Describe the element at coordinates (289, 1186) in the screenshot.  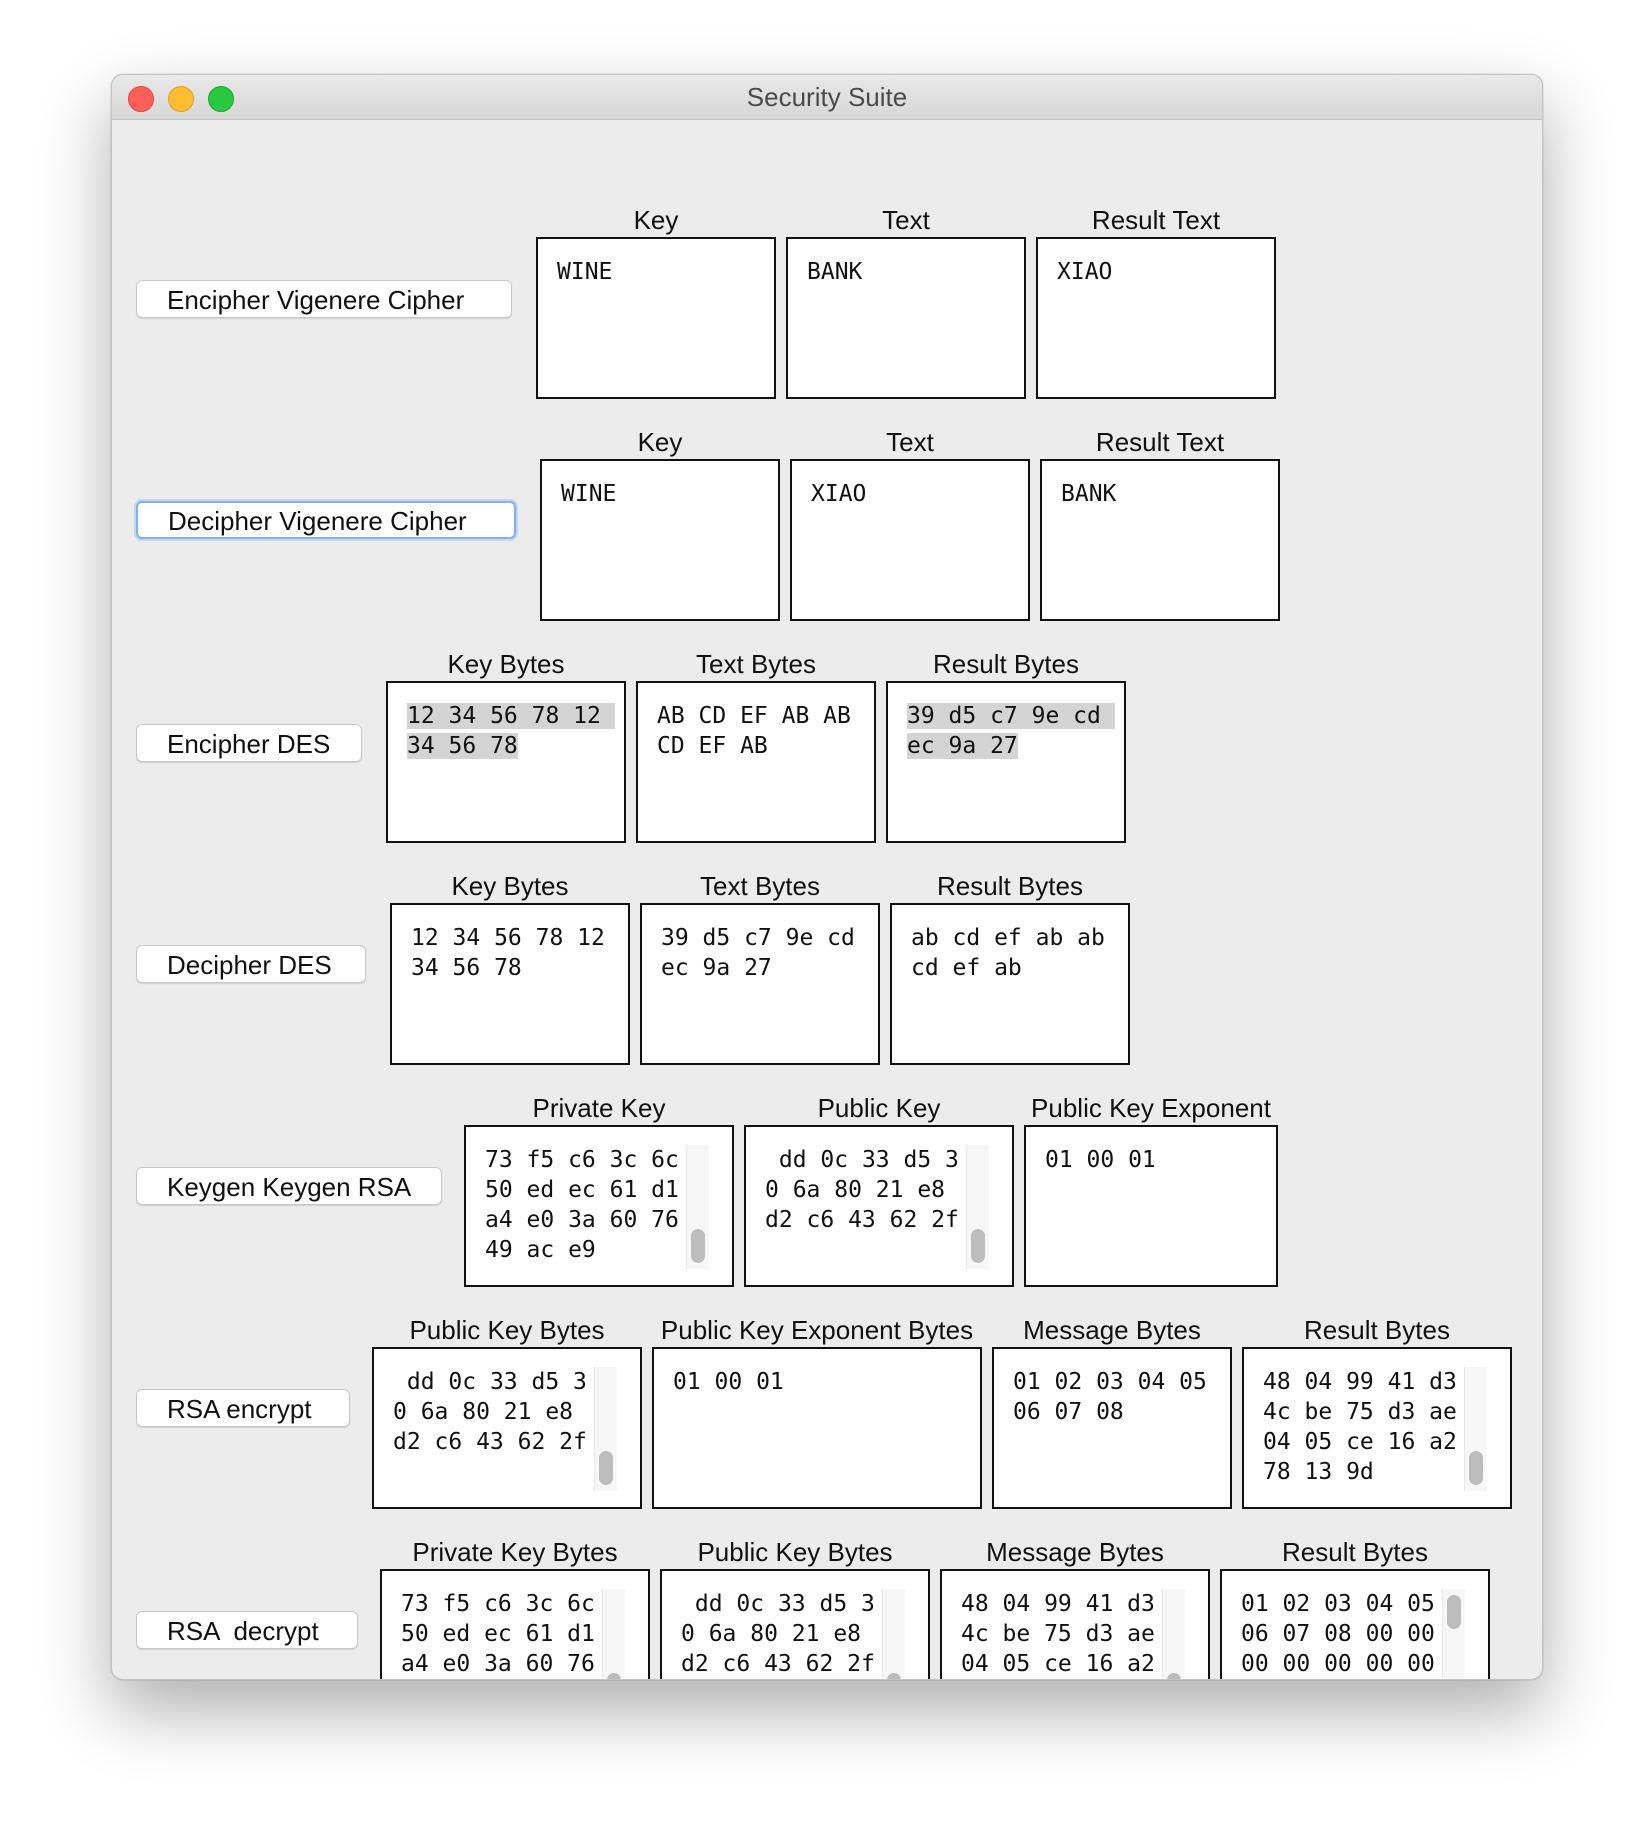
I see `keygen-rsa-button: Keygen Keygen RSA` at that location.